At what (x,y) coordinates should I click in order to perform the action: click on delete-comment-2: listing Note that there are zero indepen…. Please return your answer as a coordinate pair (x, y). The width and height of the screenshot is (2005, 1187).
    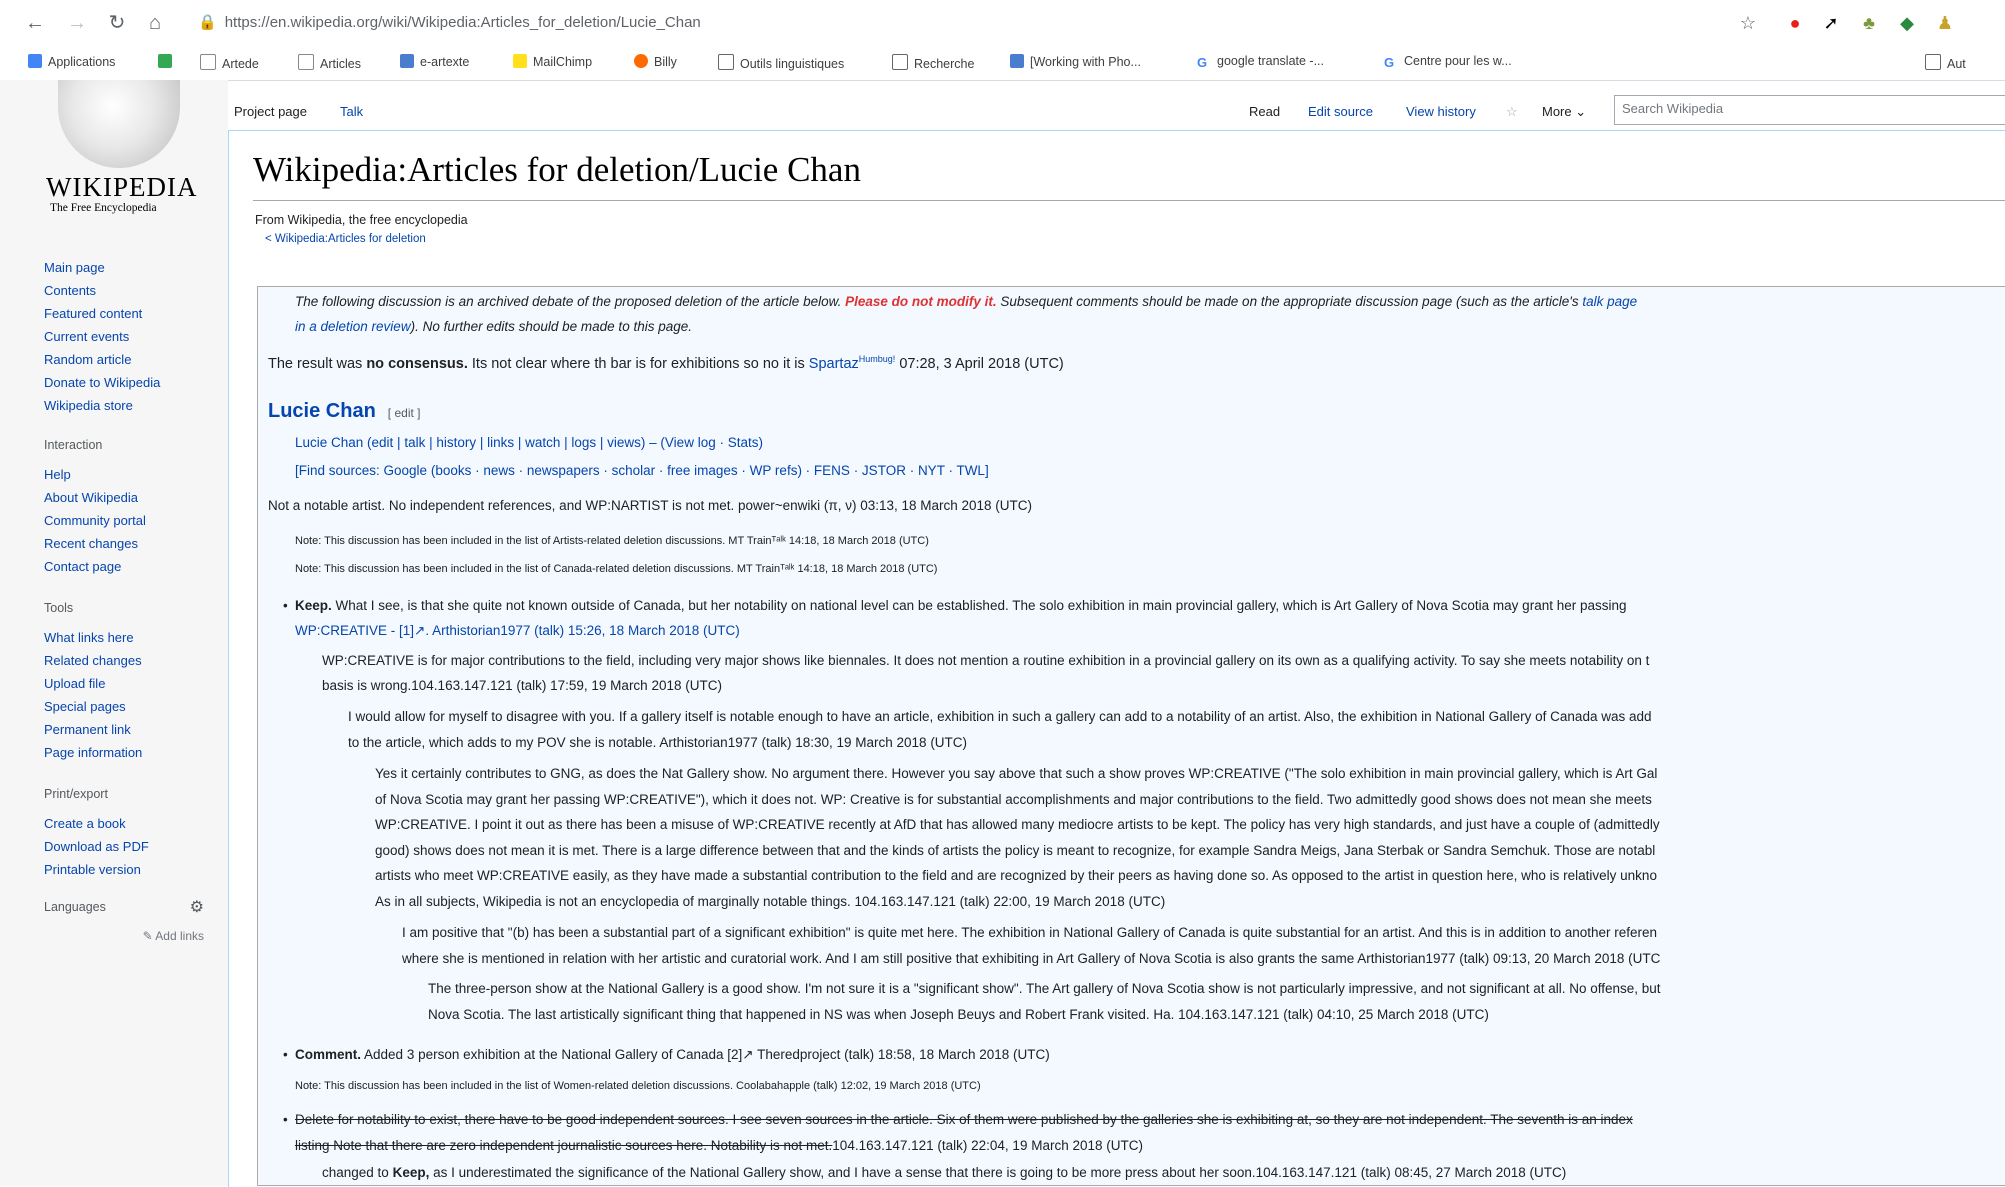
    Looking at the image, I should click on (719, 1145).